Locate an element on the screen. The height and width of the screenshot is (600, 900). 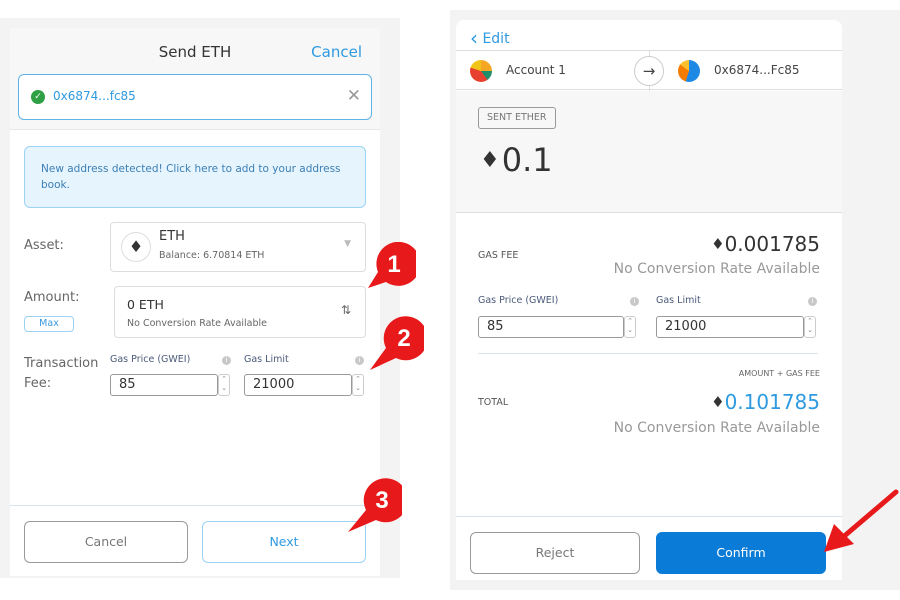
asset-balance: Balance: 6.70814 ETH is located at coordinates (212, 255).